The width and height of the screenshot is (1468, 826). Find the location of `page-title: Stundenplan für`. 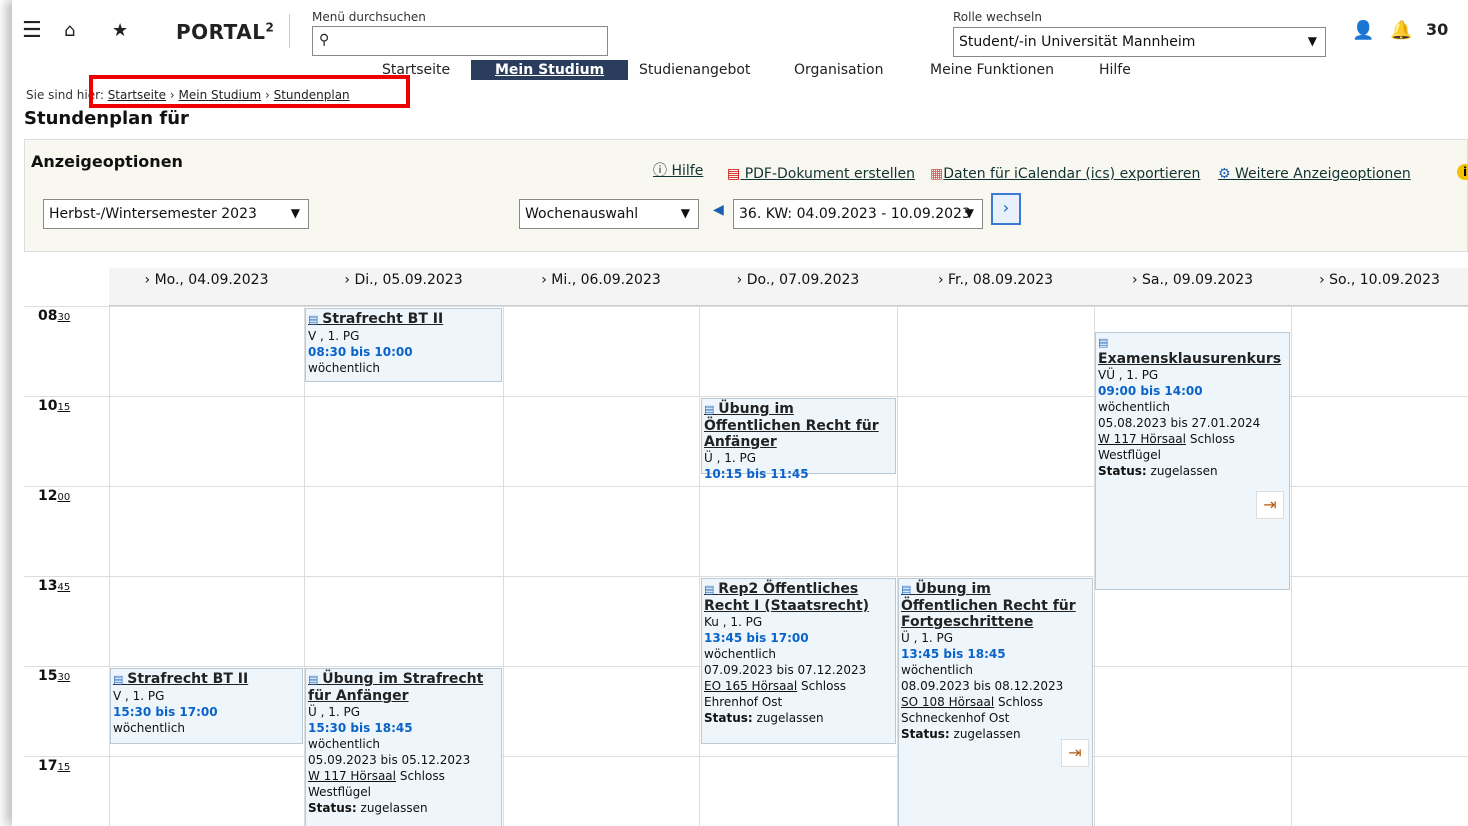

page-title: Stundenplan für is located at coordinates (106, 118).